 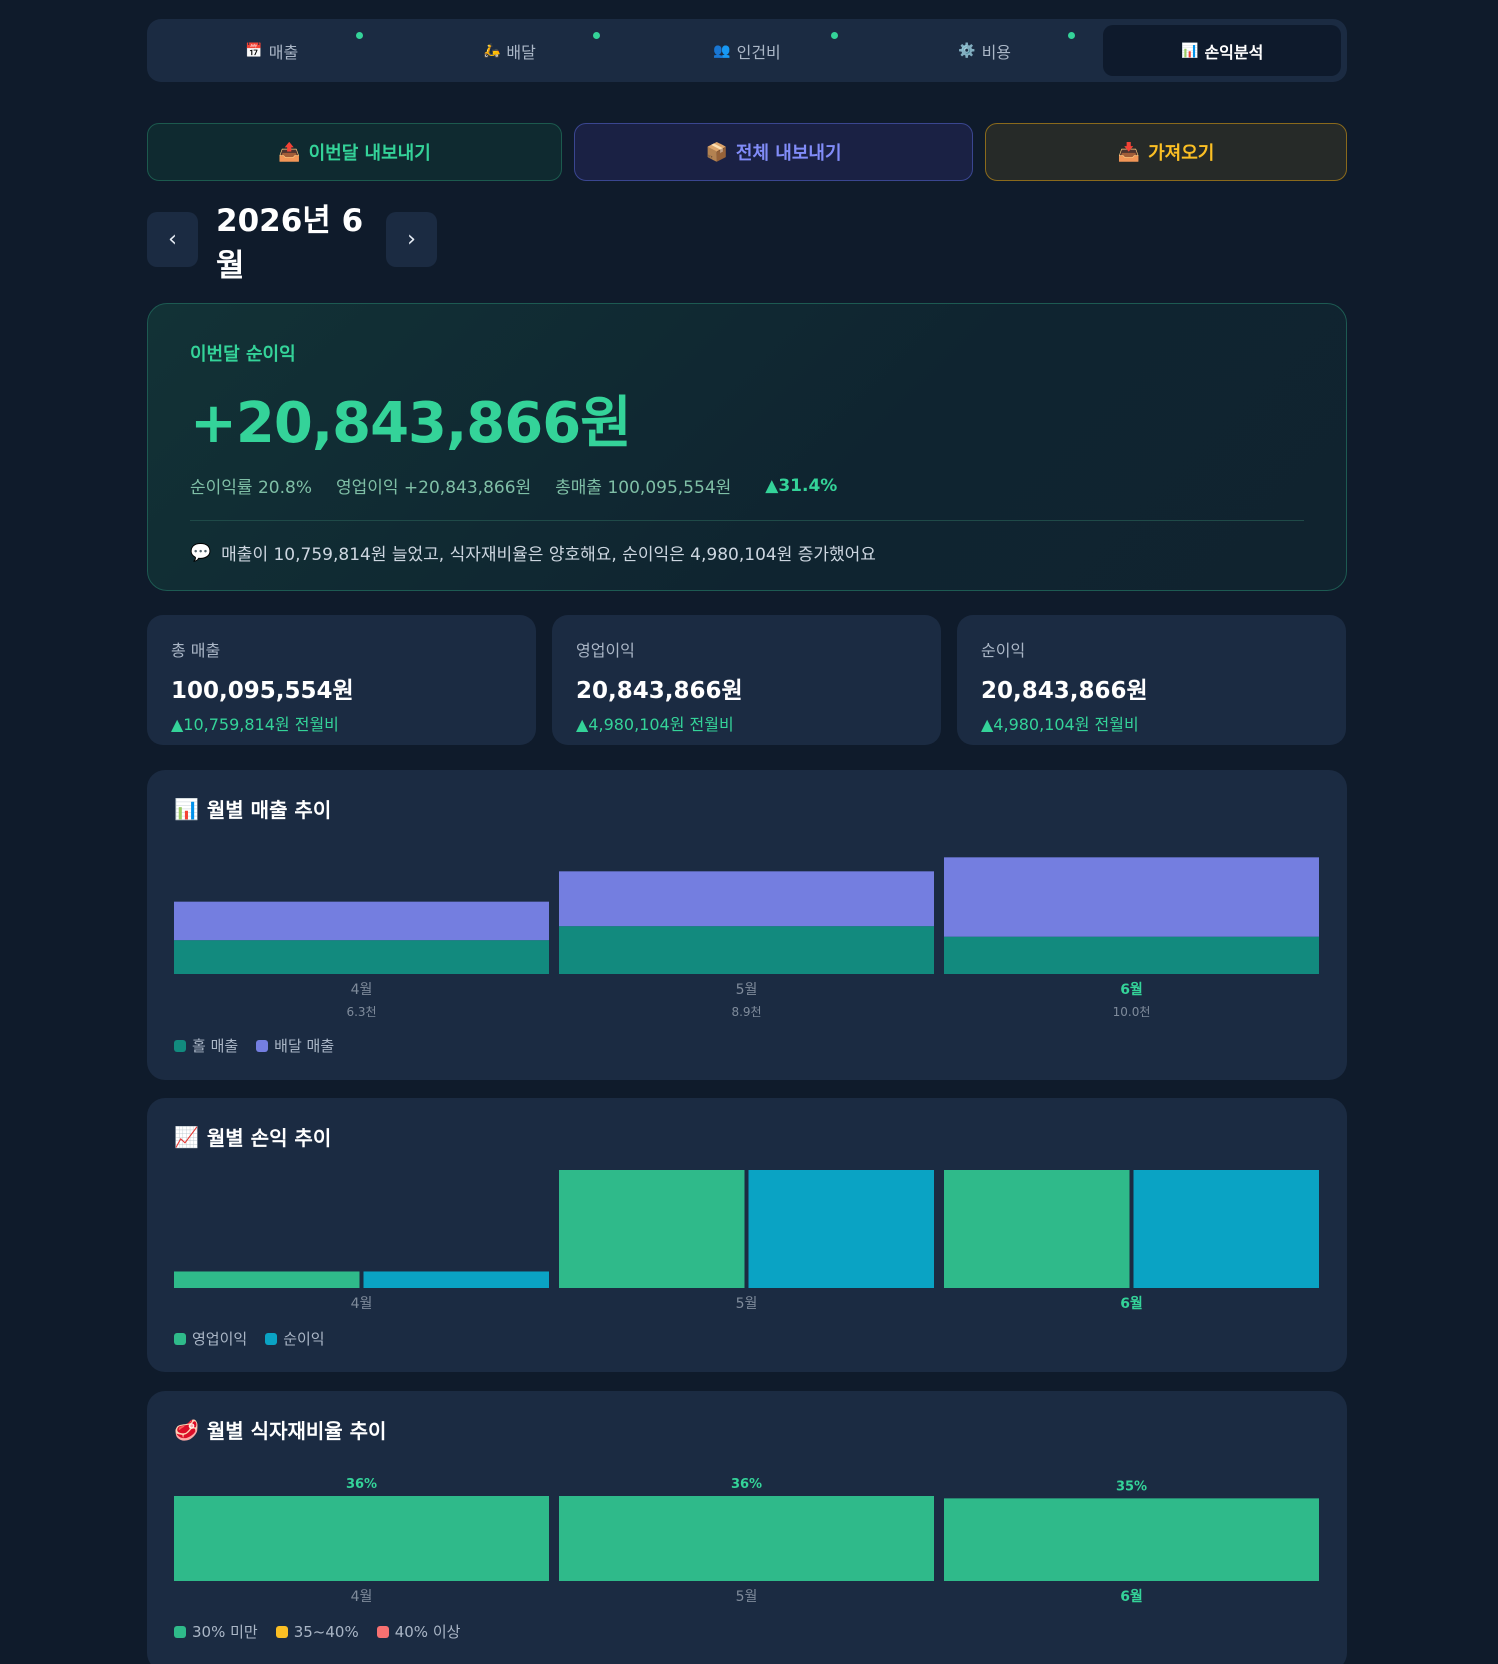 I want to click on legend-label: 35~40%, so click(x=326, y=1631).